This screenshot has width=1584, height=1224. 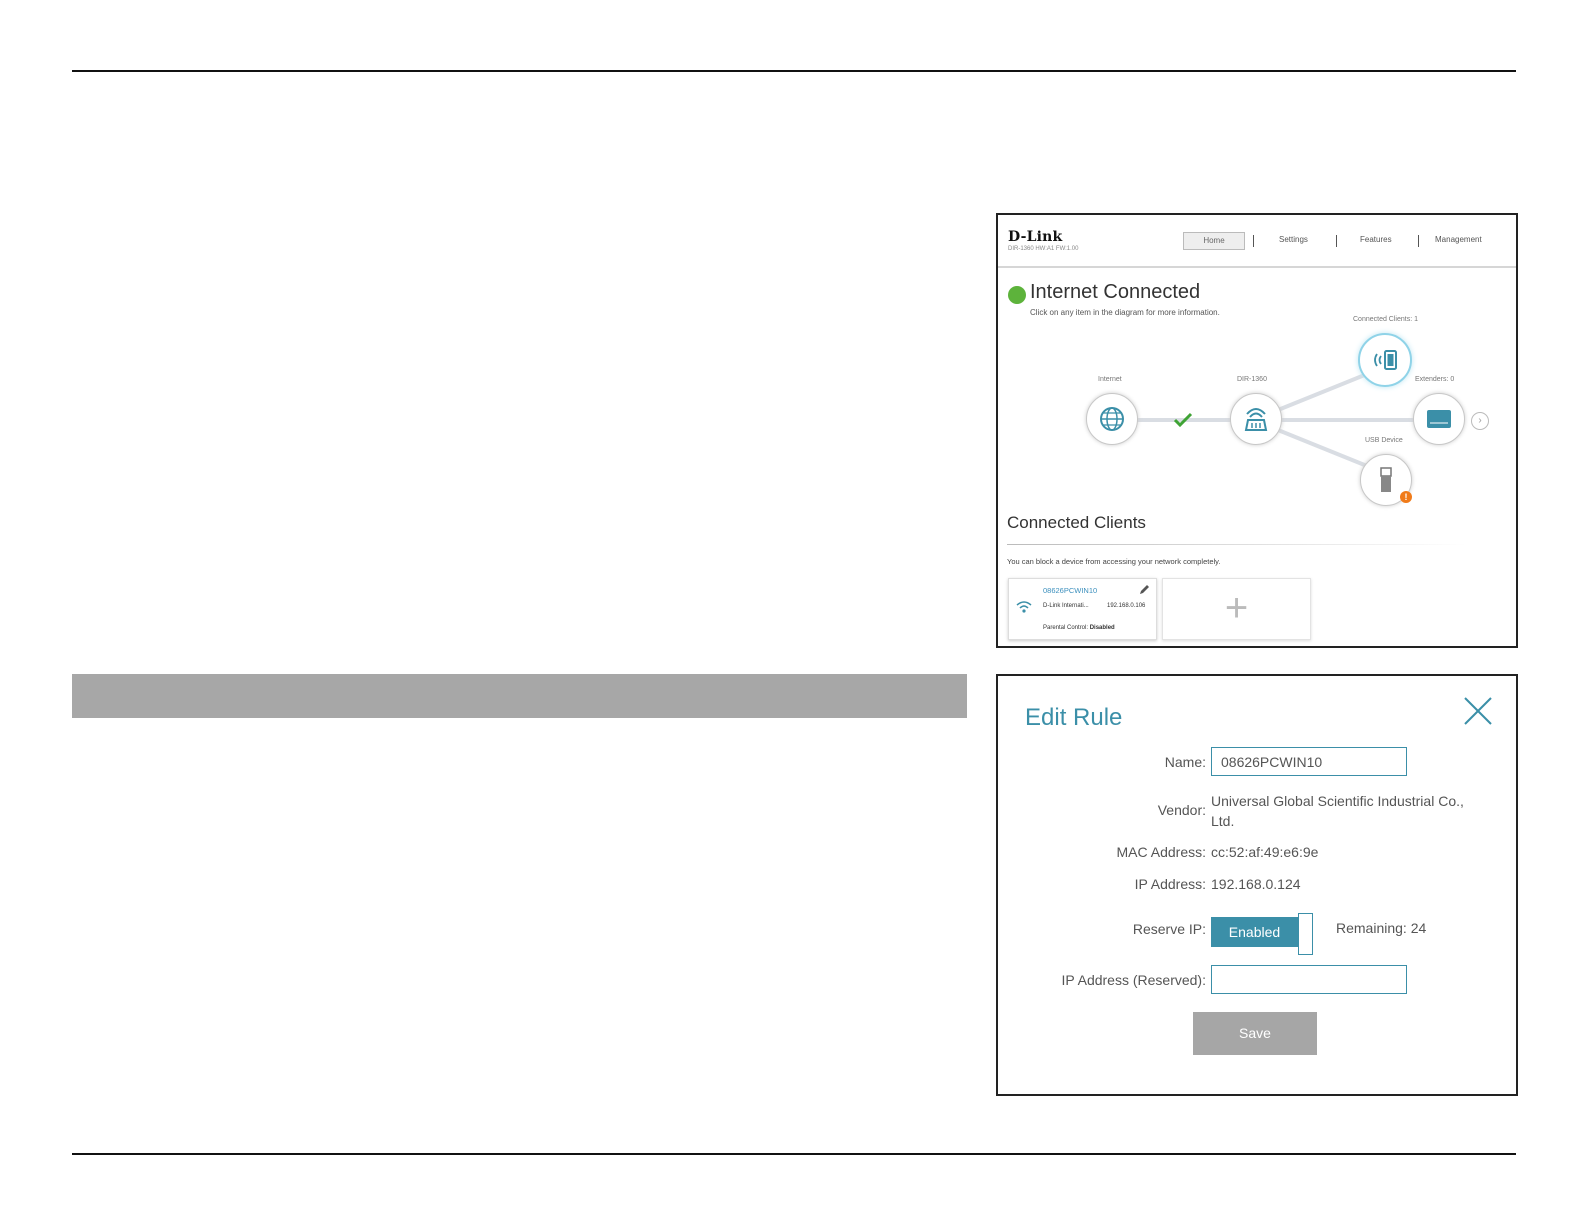 What do you see at coordinates (1043, 249) in the screenshot?
I see `device-version: DIR-1360 HW:A1 FW:1.00` at bounding box center [1043, 249].